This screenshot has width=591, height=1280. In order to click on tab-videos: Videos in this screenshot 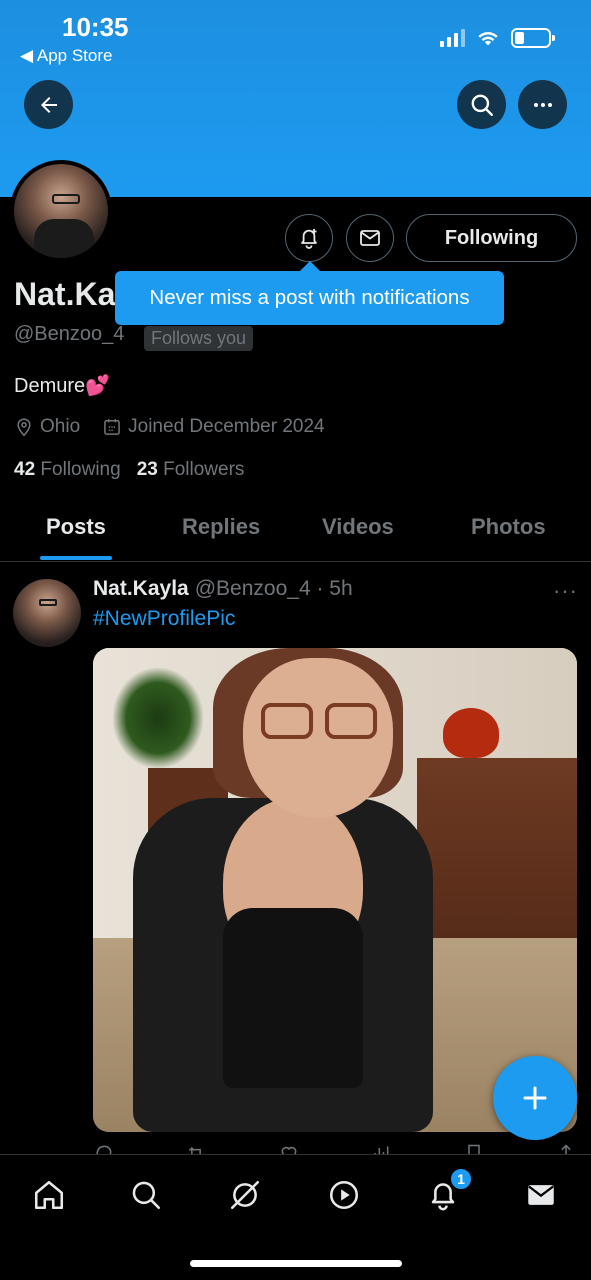, I will do `click(358, 527)`.